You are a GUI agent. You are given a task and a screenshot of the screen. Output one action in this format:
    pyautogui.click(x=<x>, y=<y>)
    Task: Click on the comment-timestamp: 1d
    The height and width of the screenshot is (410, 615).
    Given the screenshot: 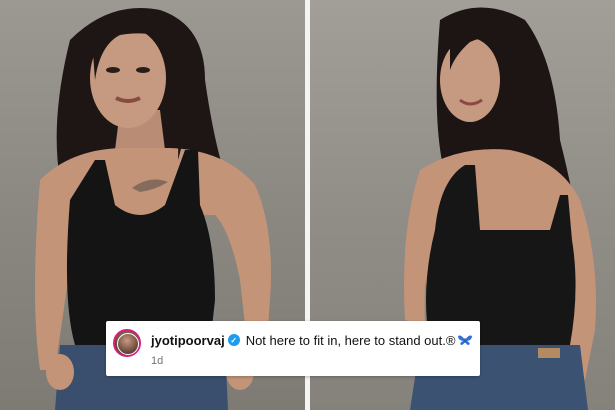 What is the action you would take?
    pyautogui.click(x=157, y=361)
    